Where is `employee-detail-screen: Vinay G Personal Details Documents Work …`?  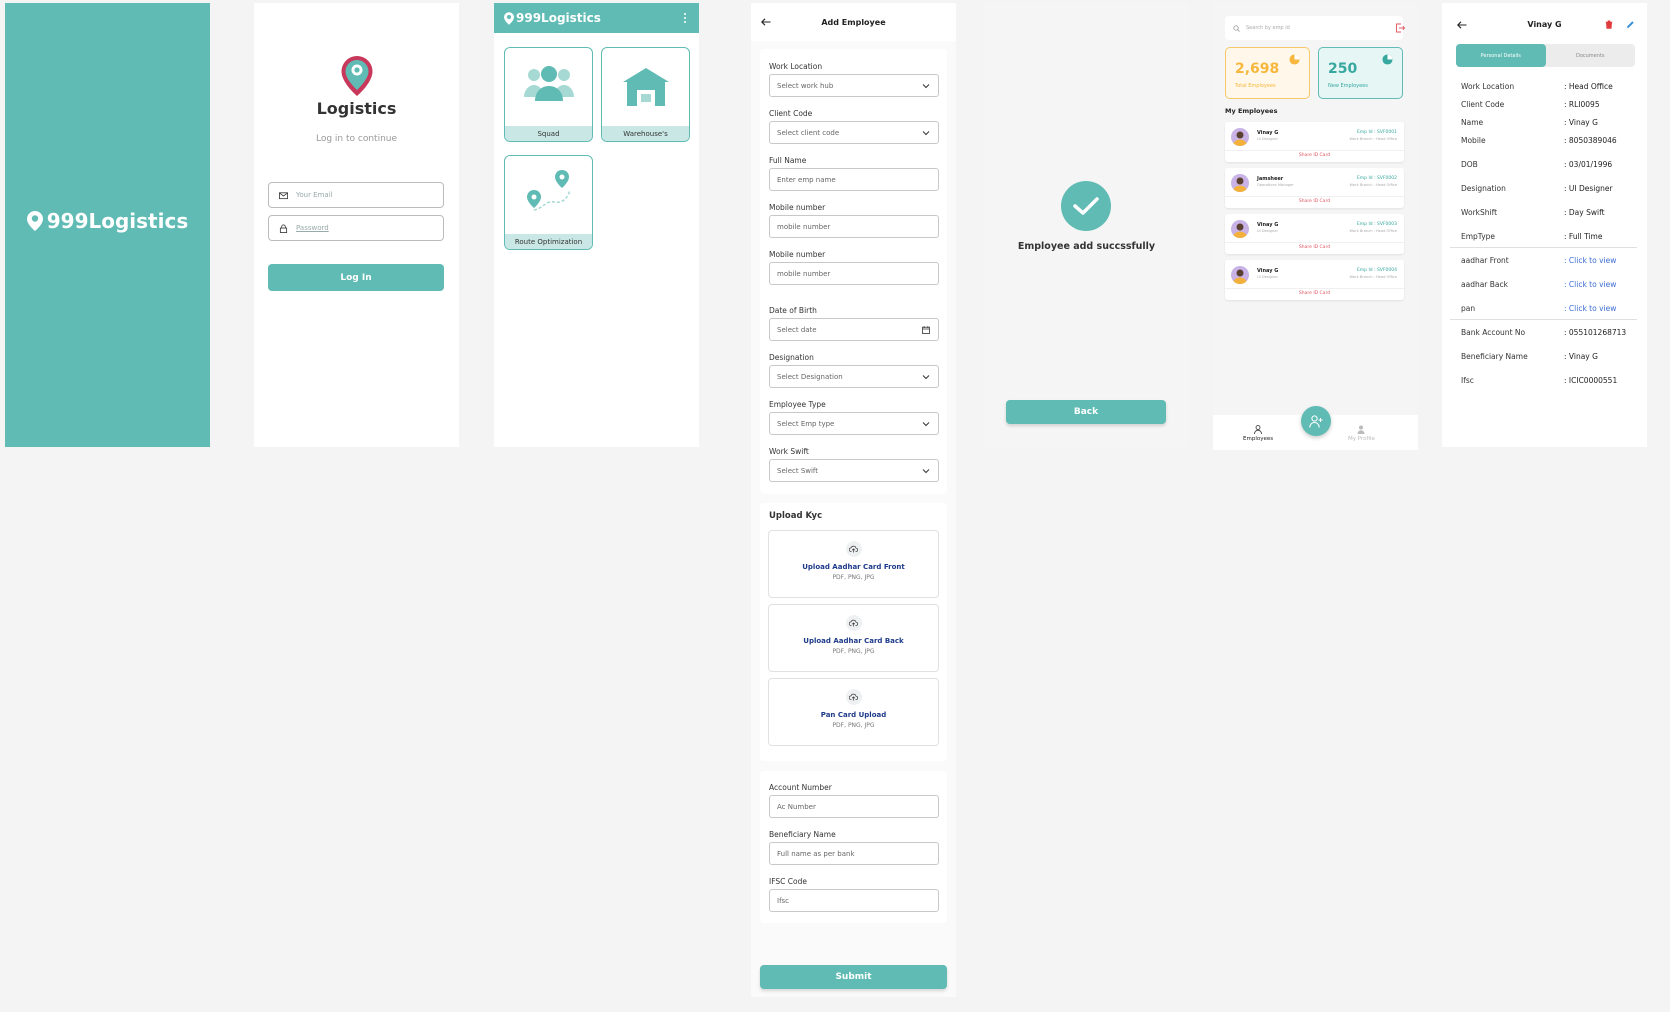
employee-detail-screen: Vinay G Personal Details Documents Work … is located at coordinates (1544, 225).